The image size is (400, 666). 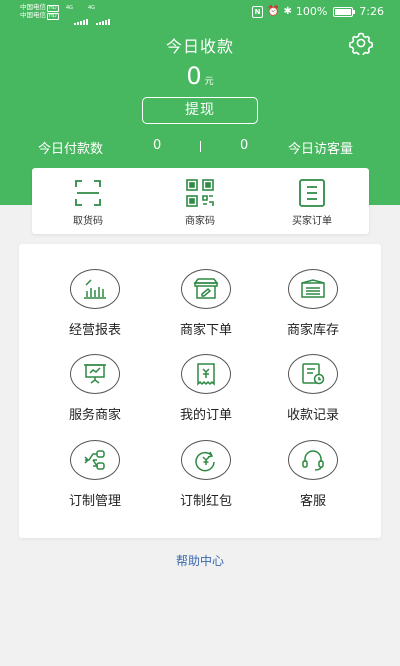 I want to click on grid-label: 经营报表, so click(x=94, y=330).